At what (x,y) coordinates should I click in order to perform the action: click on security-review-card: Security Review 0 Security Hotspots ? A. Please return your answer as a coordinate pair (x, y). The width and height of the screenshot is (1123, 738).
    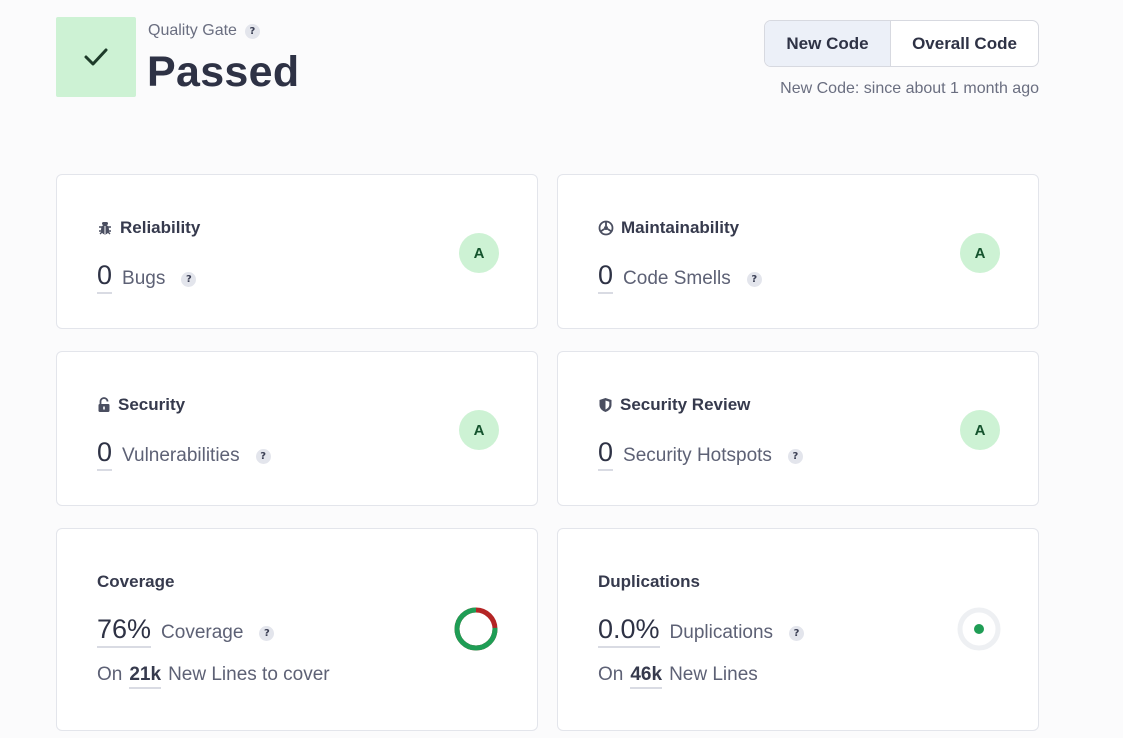
    Looking at the image, I should click on (798, 428).